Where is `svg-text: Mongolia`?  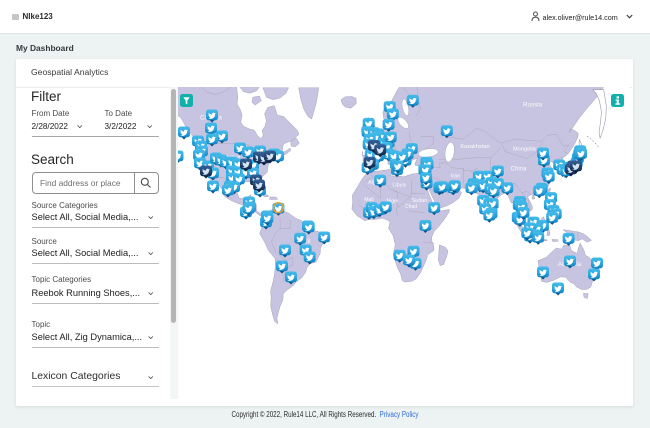
svg-text: Mongolia is located at coordinates (525, 150).